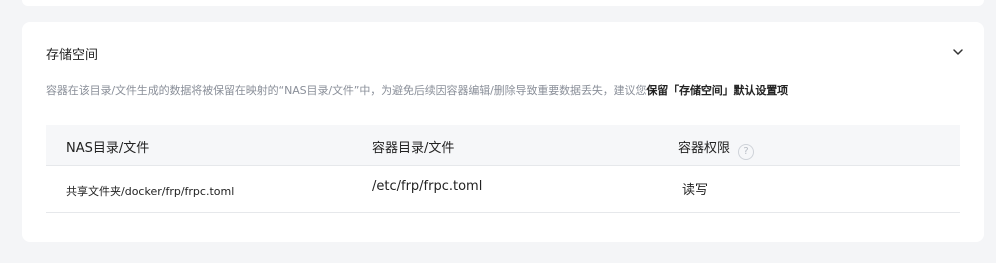 This screenshot has width=996, height=263. Describe the element at coordinates (503, 3) in the screenshot. I see `previous-card-edge` at that location.